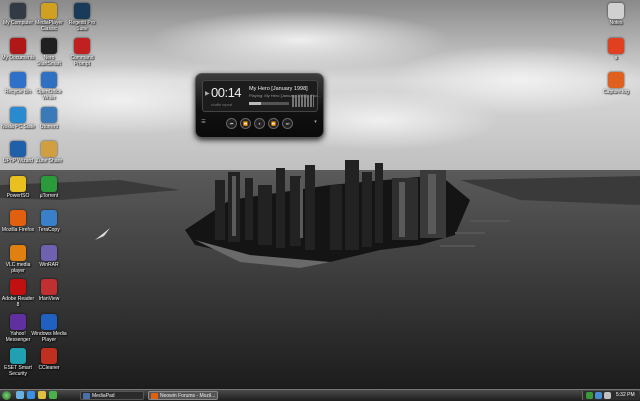 Image resolution: width=640 pixels, height=401 pixels. What do you see at coordinates (49, 321) in the screenshot?
I see `wmp-icon` at bounding box center [49, 321].